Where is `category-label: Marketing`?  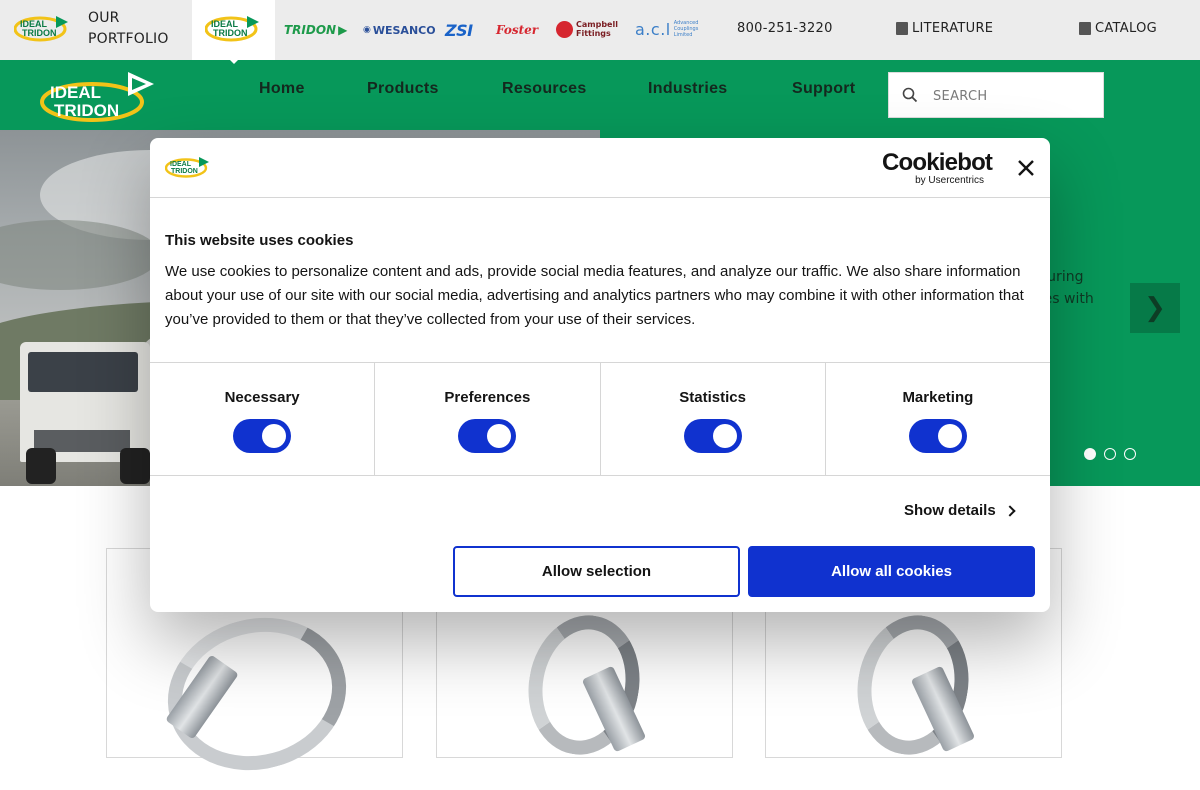
category-label: Marketing is located at coordinates (938, 397).